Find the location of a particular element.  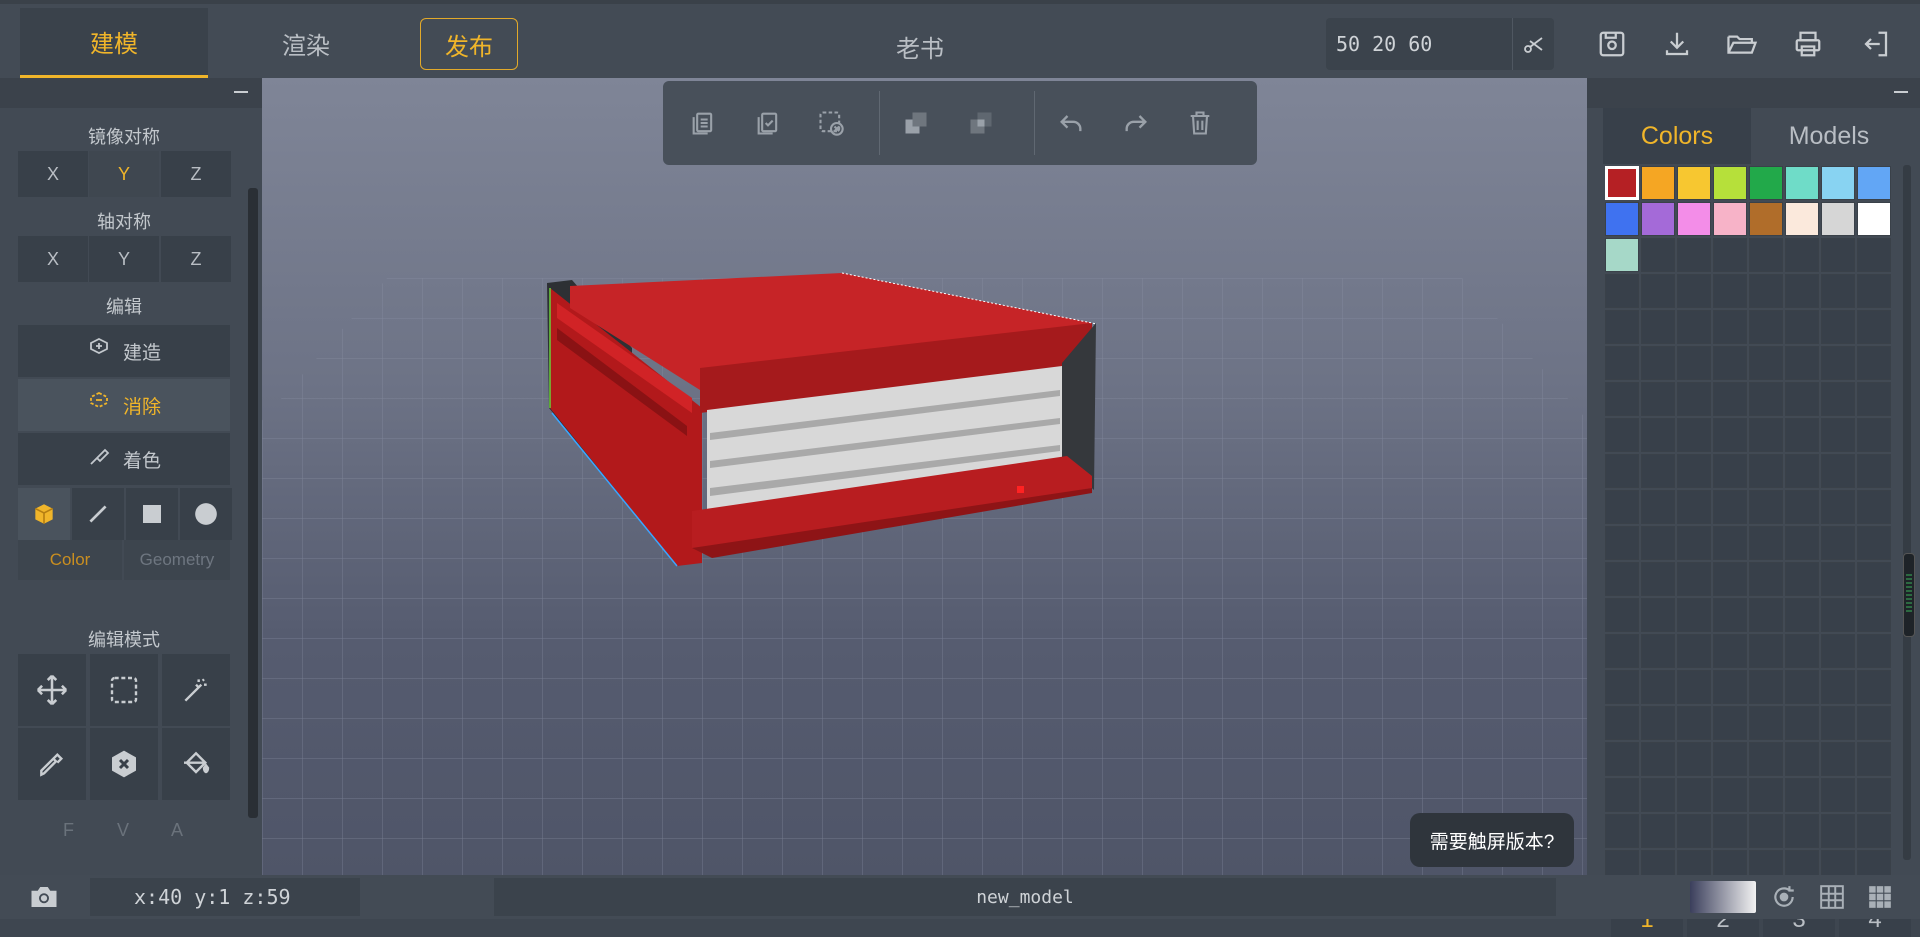

download-icon is located at coordinates (1677, 44).